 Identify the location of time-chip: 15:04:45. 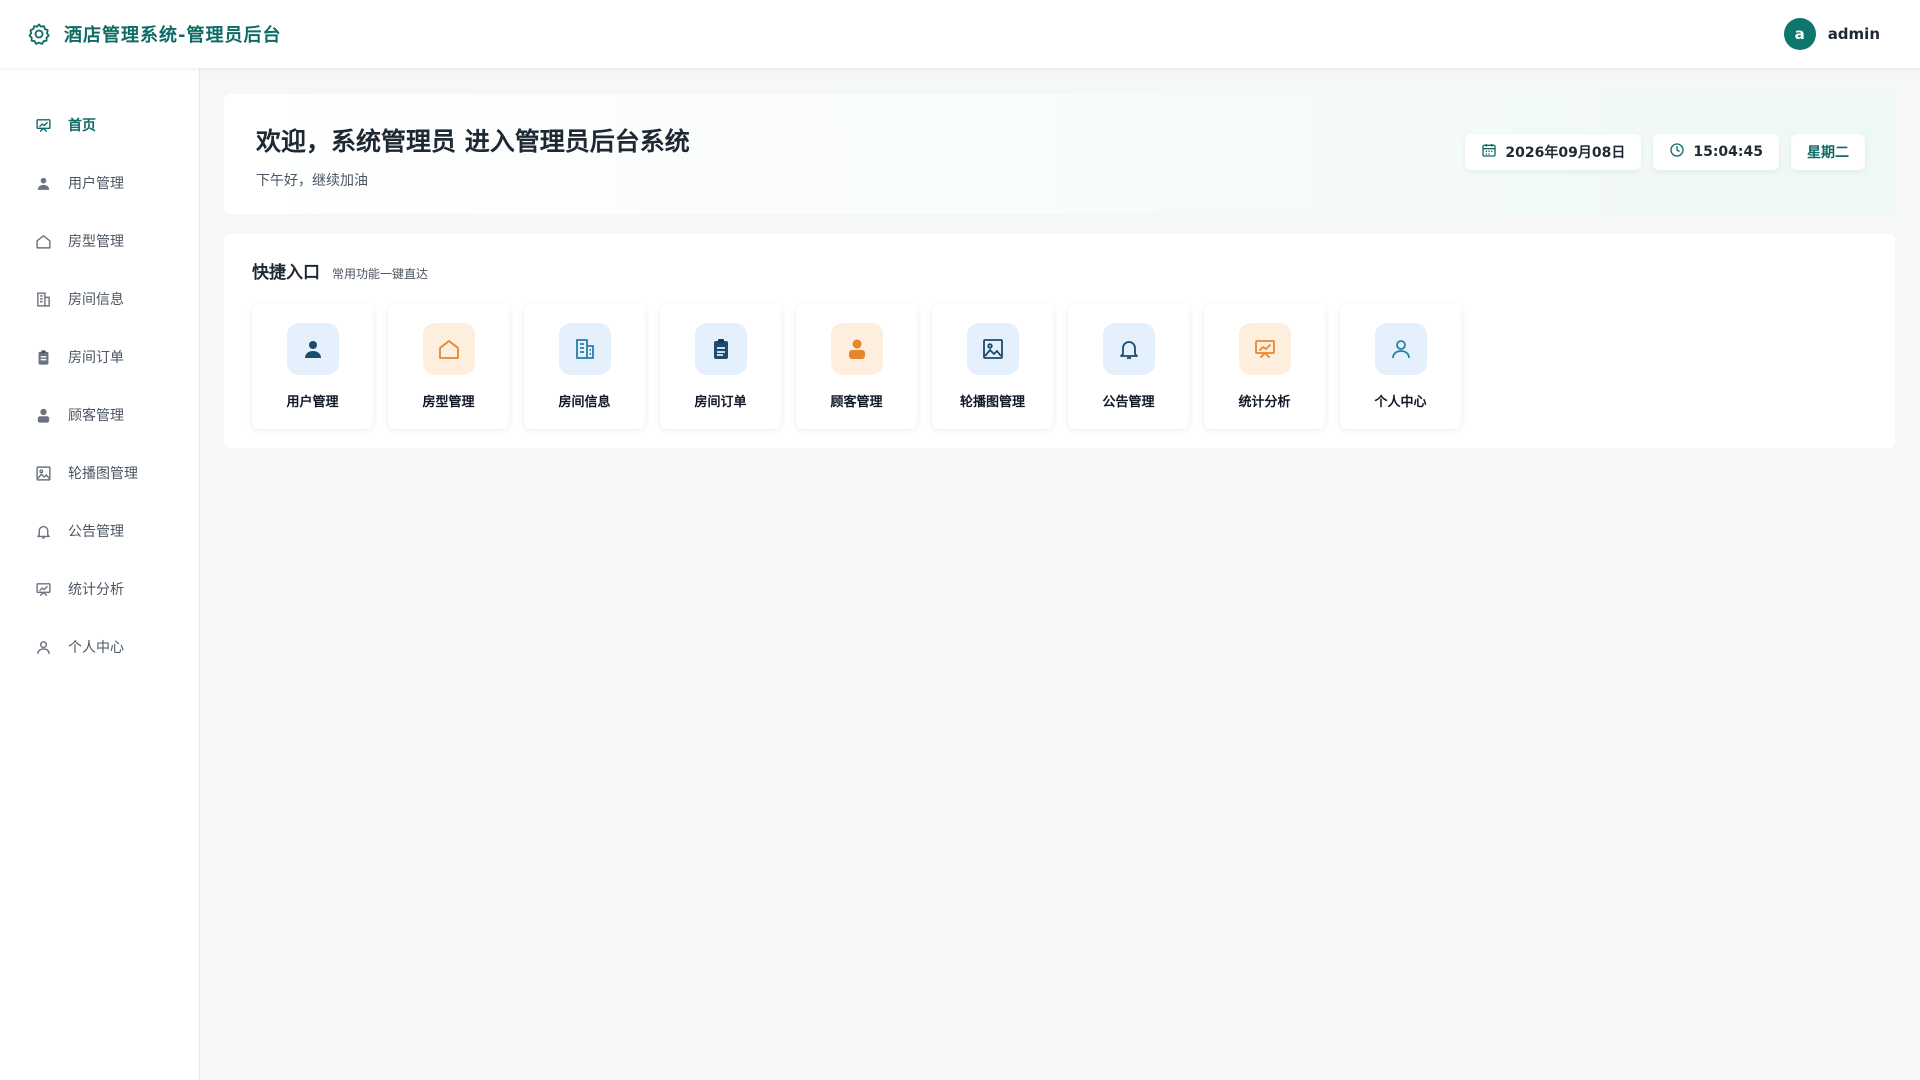
(1716, 152).